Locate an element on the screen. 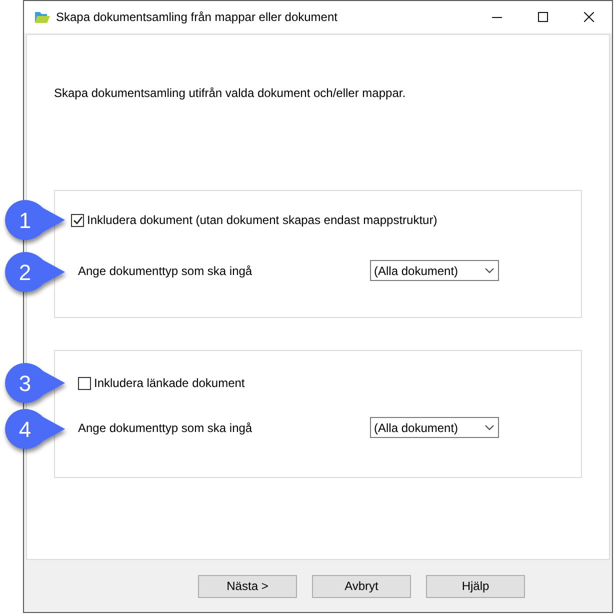  dialog-button: Avbryt is located at coordinates (361, 586).